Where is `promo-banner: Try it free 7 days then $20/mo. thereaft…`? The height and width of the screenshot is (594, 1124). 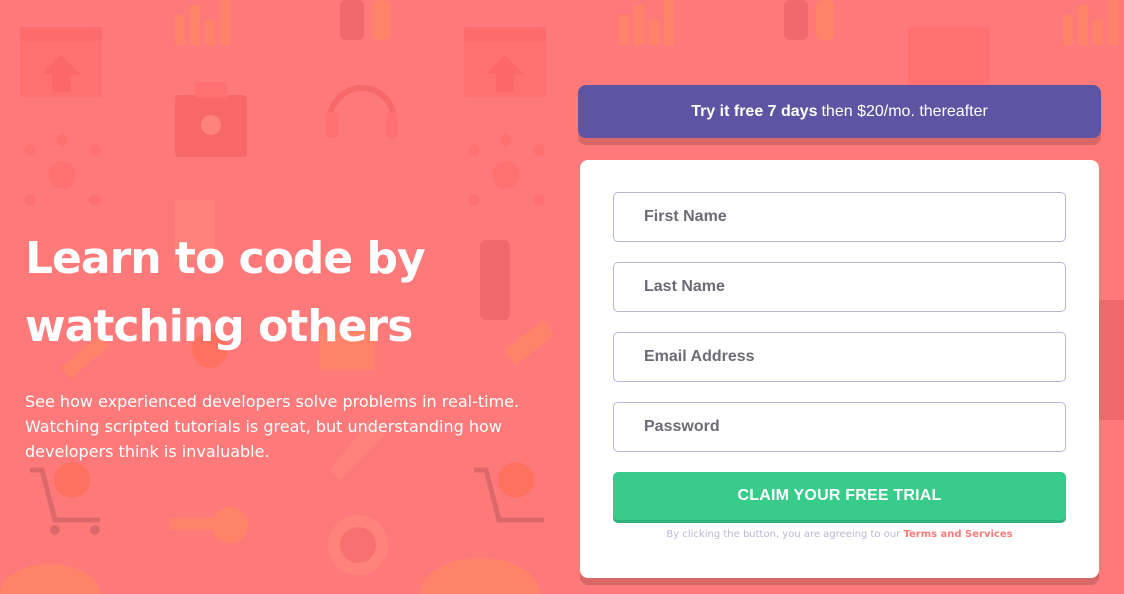 promo-banner: Try it free 7 days then $20/mo. thereaft… is located at coordinates (839, 111).